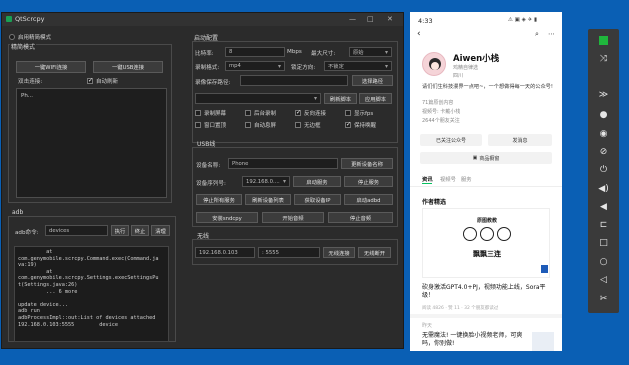 The height and width of the screenshot is (365, 629). Describe the element at coordinates (441, 121) in the screenshot. I see `stat-followers: 2644个朋友关注` at that location.